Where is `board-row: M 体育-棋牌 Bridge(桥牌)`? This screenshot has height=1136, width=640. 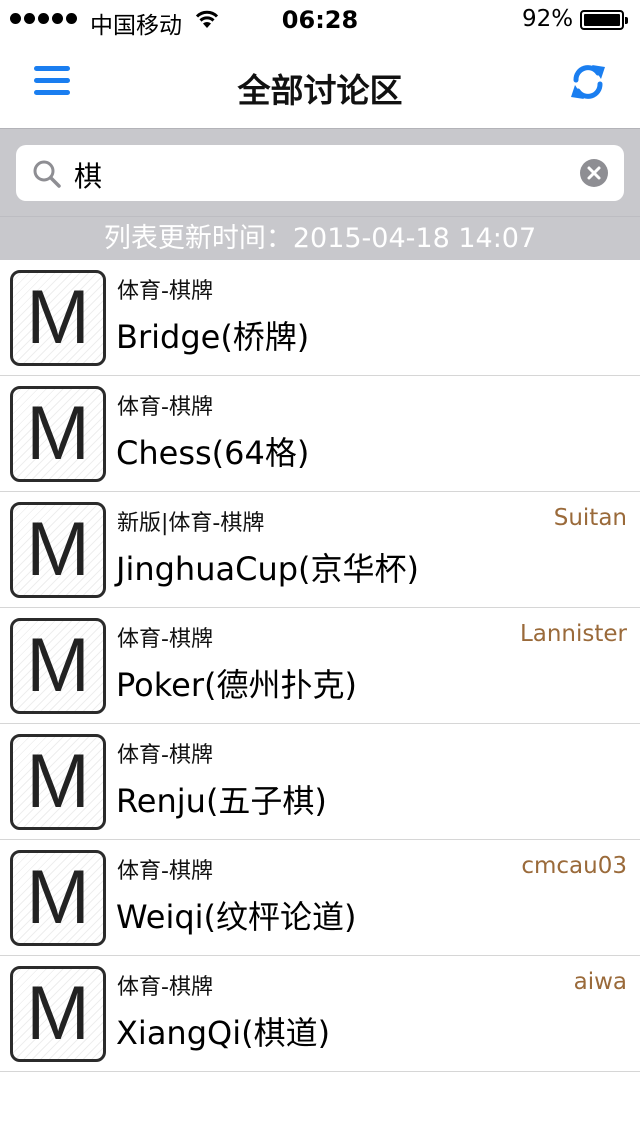
board-row: M 体育-棋牌 Bridge(桥牌) is located at coordinates (320, 318).